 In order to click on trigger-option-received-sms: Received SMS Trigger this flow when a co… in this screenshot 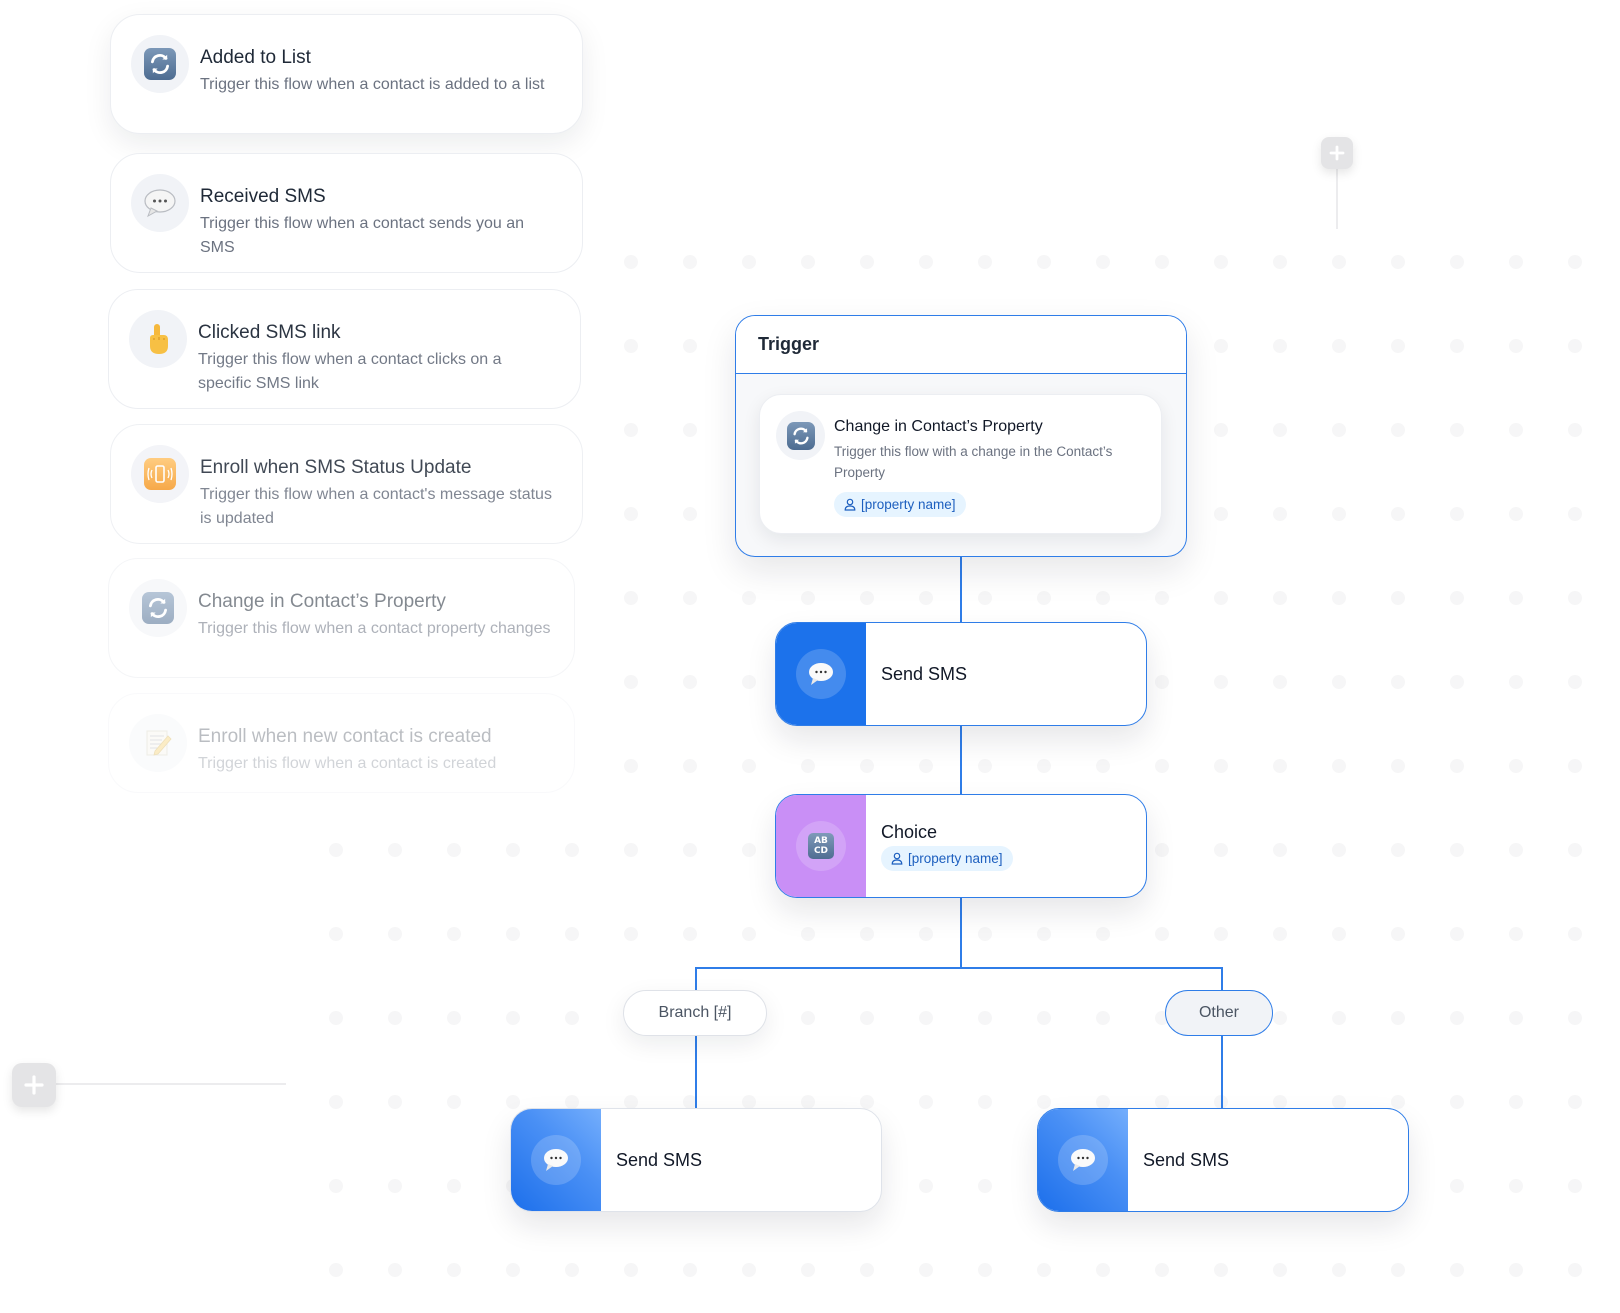, I will do `click(346, 213)`.